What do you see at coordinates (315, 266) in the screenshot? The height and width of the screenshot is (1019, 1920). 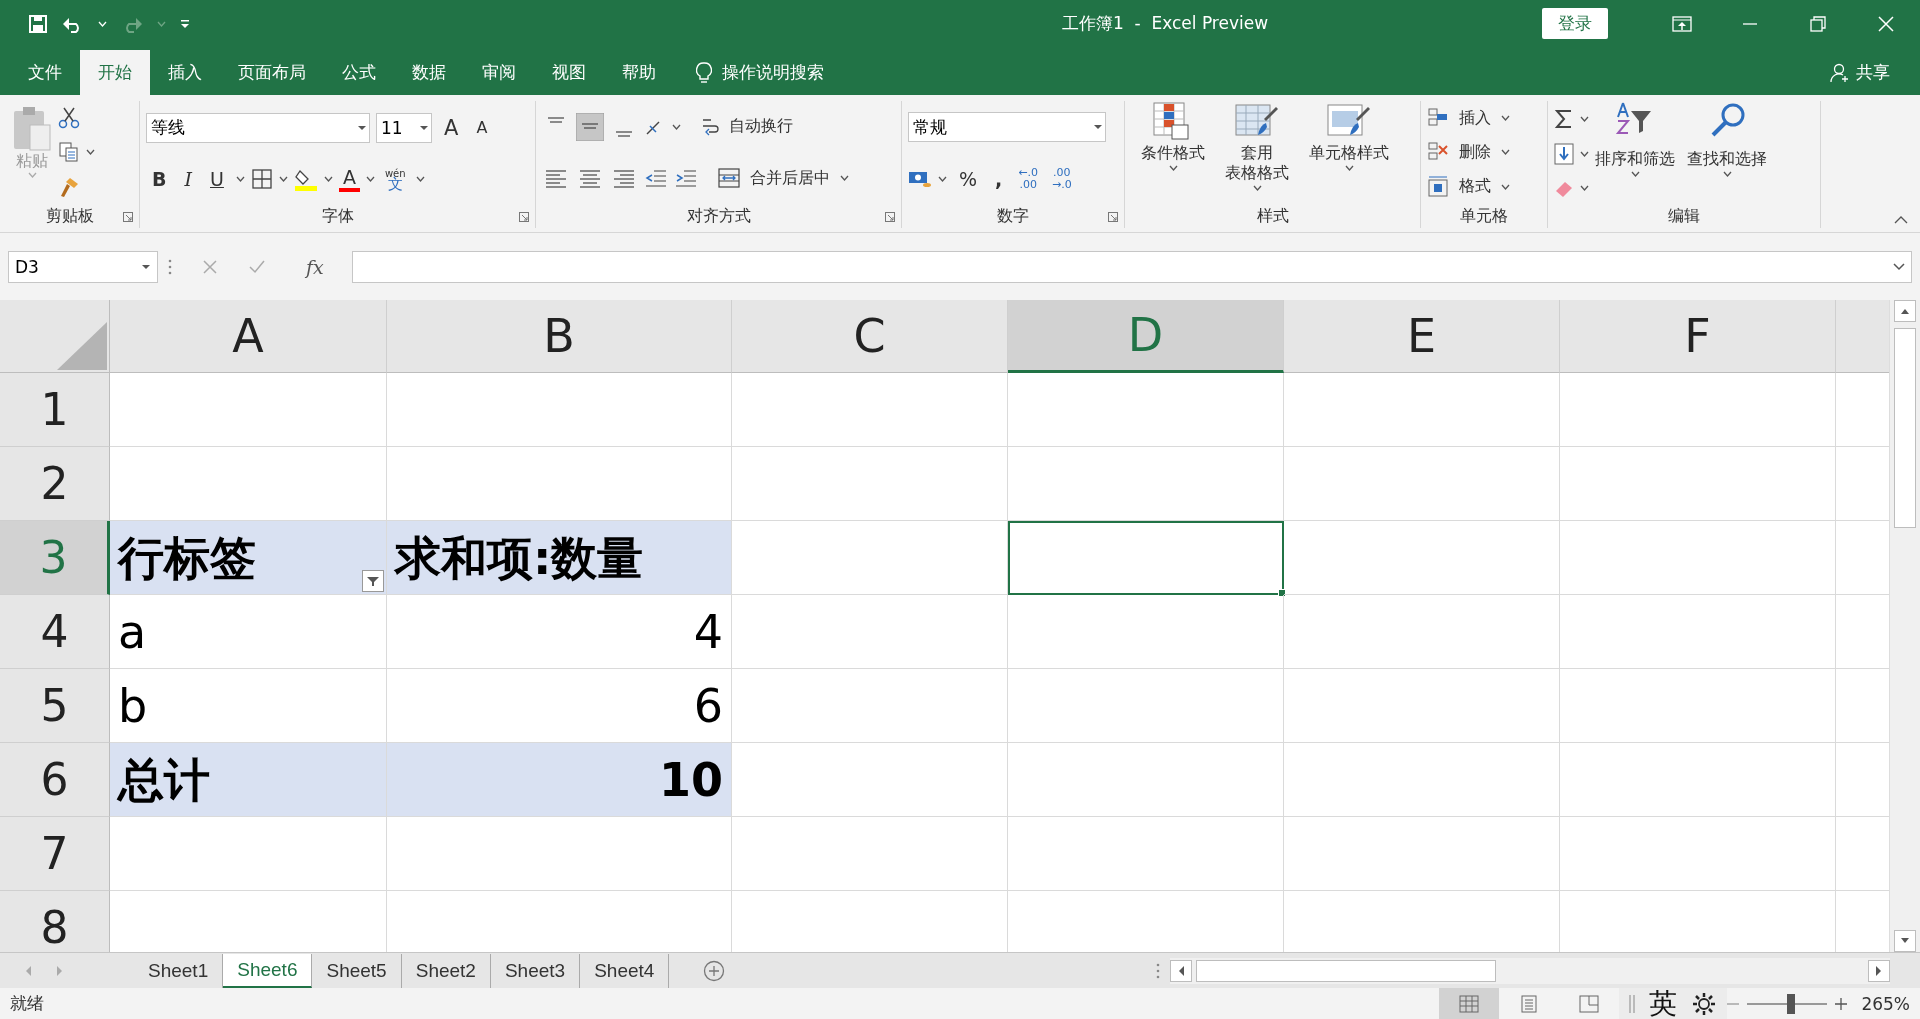 I see `insert-function-button: fx` at bounding box center [315, 266].